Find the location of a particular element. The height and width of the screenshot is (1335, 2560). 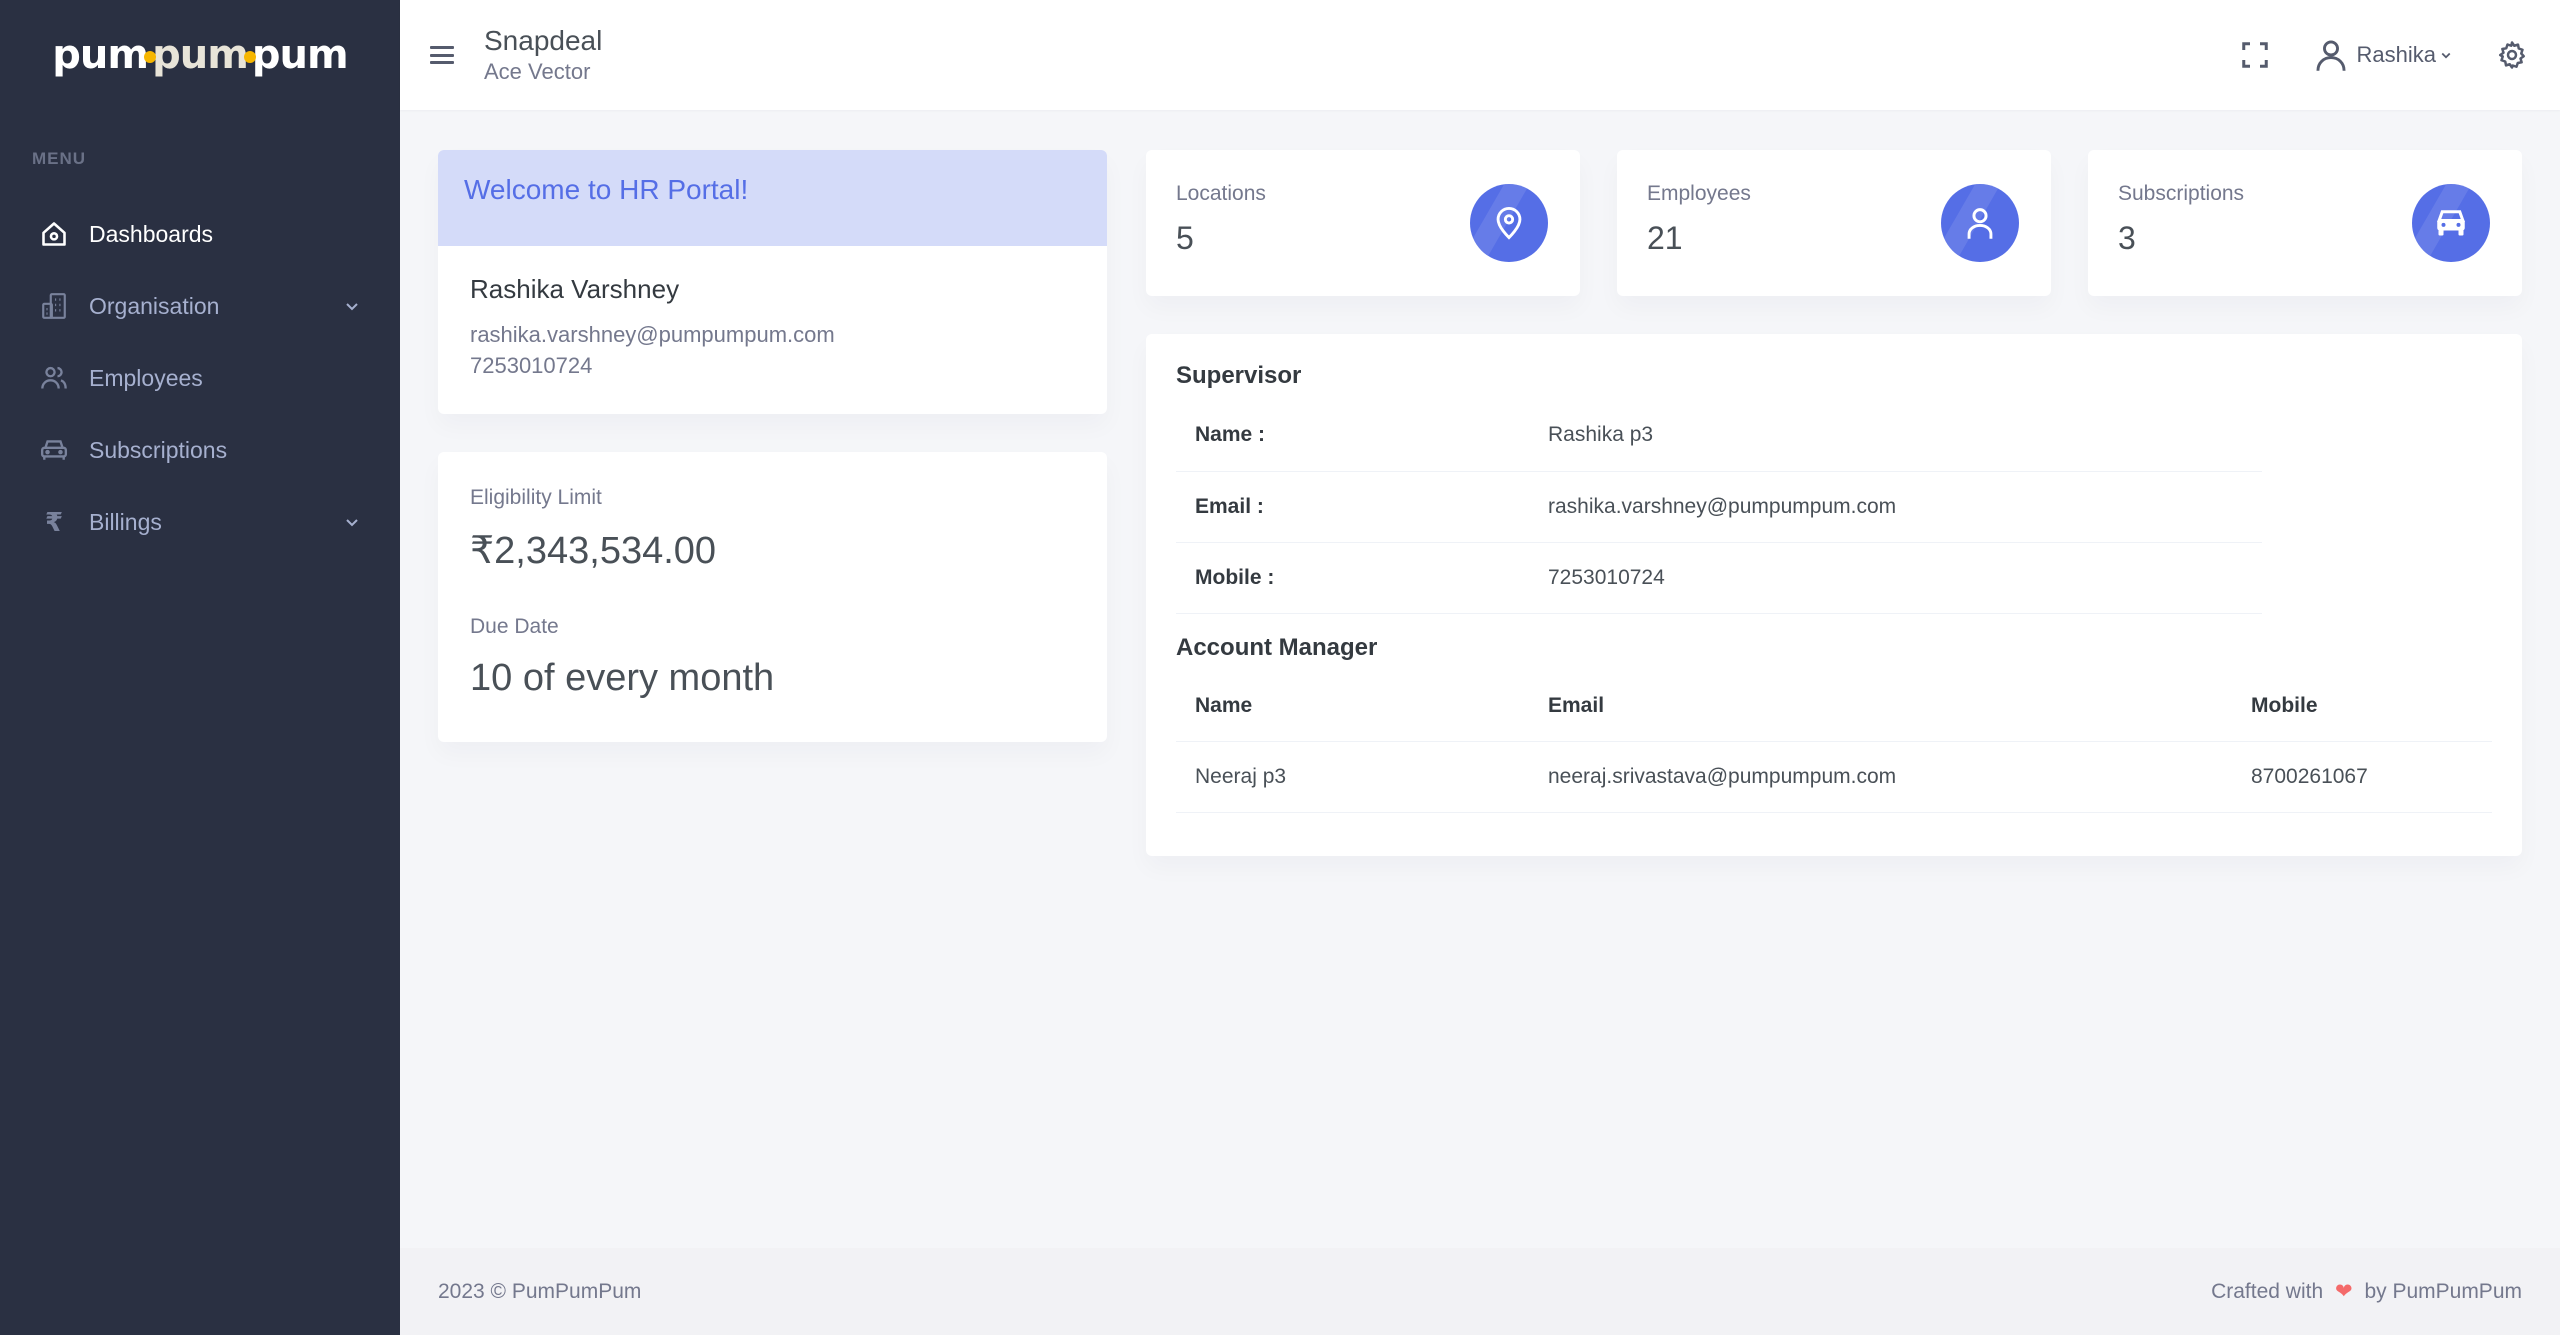

column-header-name: Name is located at coordinates (1352, 706).